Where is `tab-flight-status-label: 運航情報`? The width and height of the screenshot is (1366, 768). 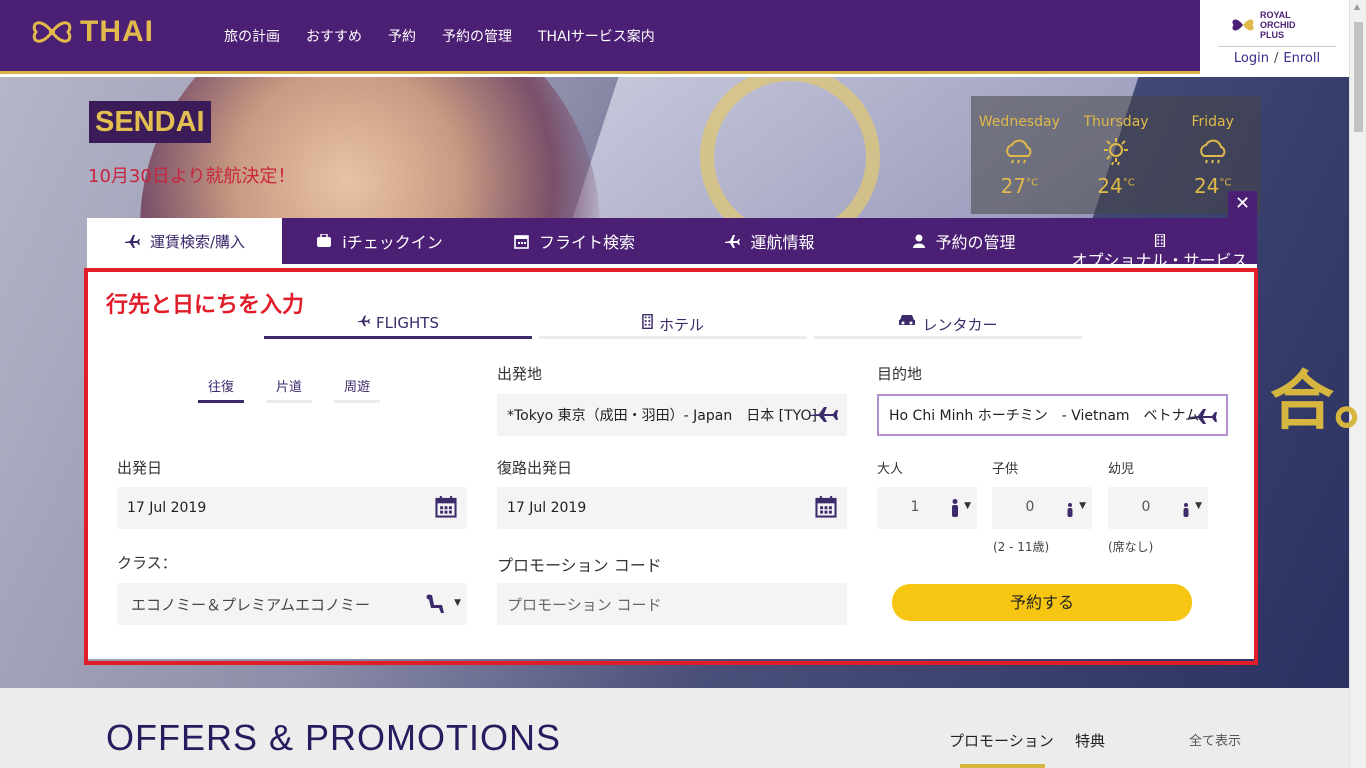
tab-flight-status-label: 運航情報 is located at coordinates (782, 242).